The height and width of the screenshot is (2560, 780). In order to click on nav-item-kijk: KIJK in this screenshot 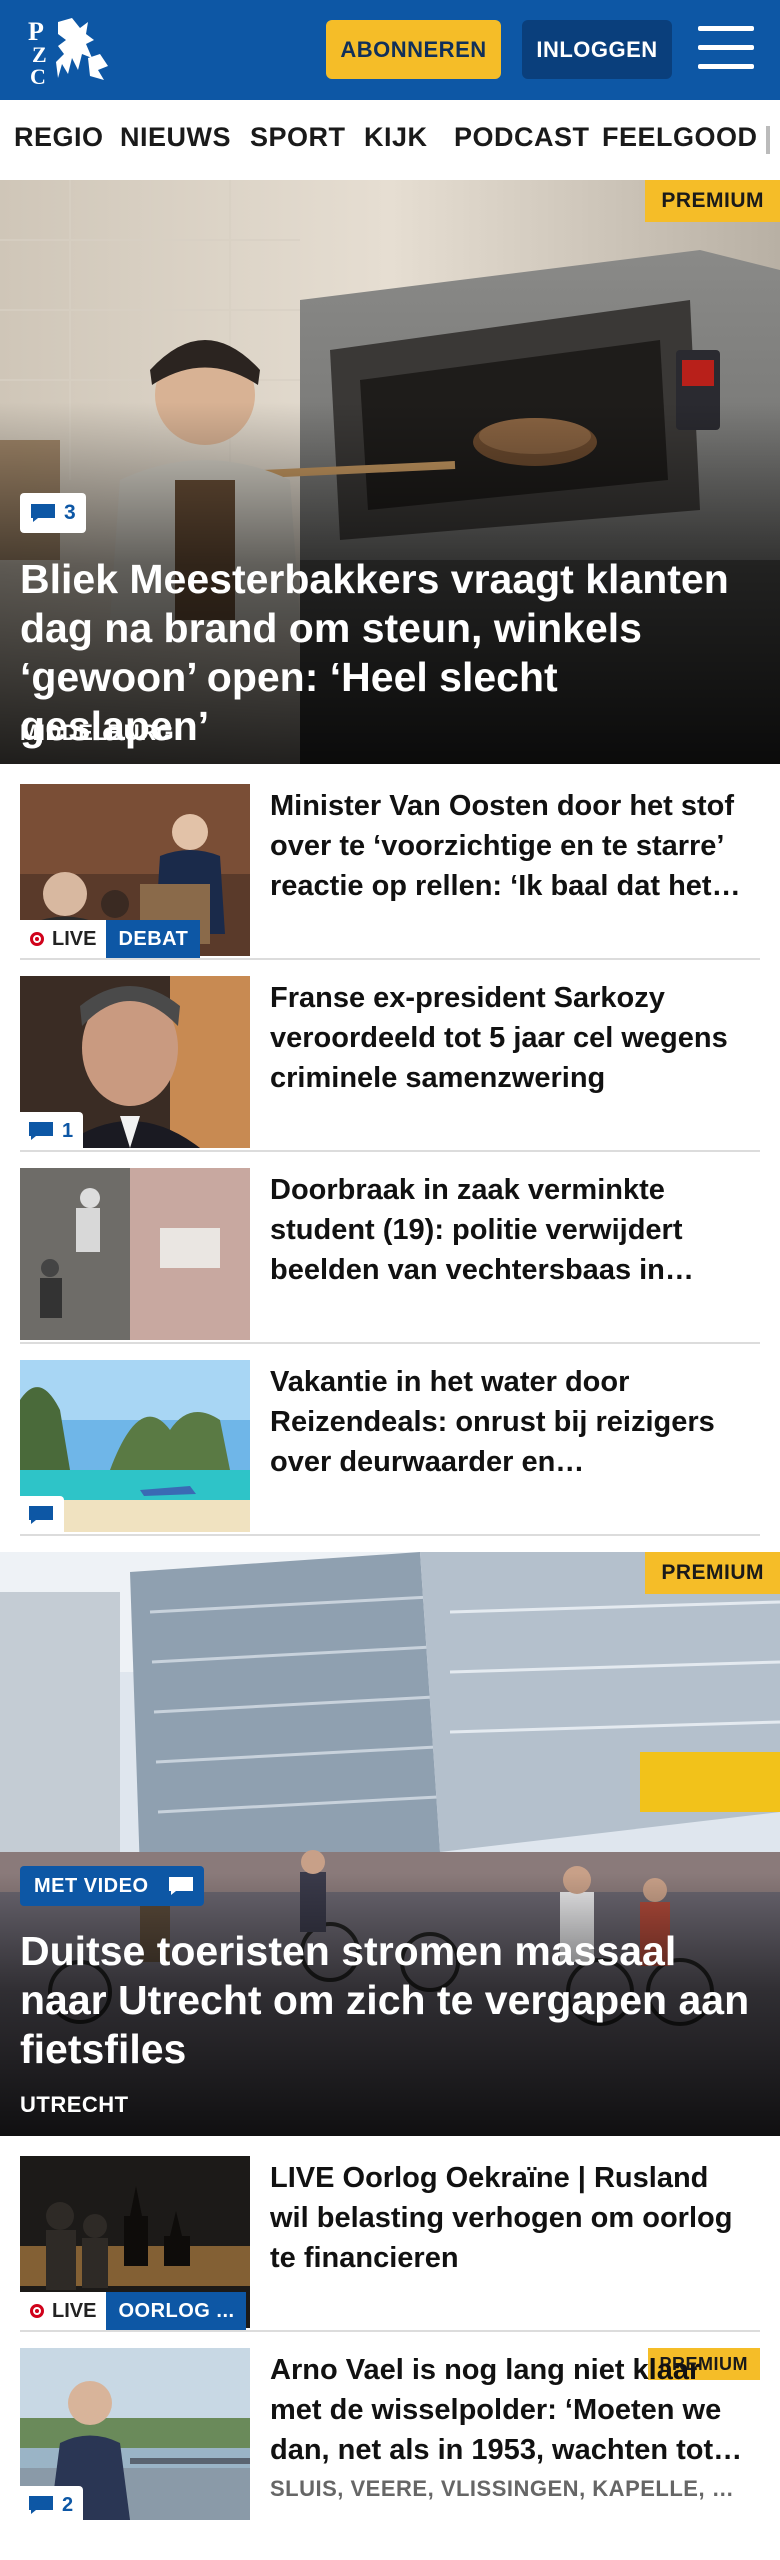, I will do `click(396, 137)`.